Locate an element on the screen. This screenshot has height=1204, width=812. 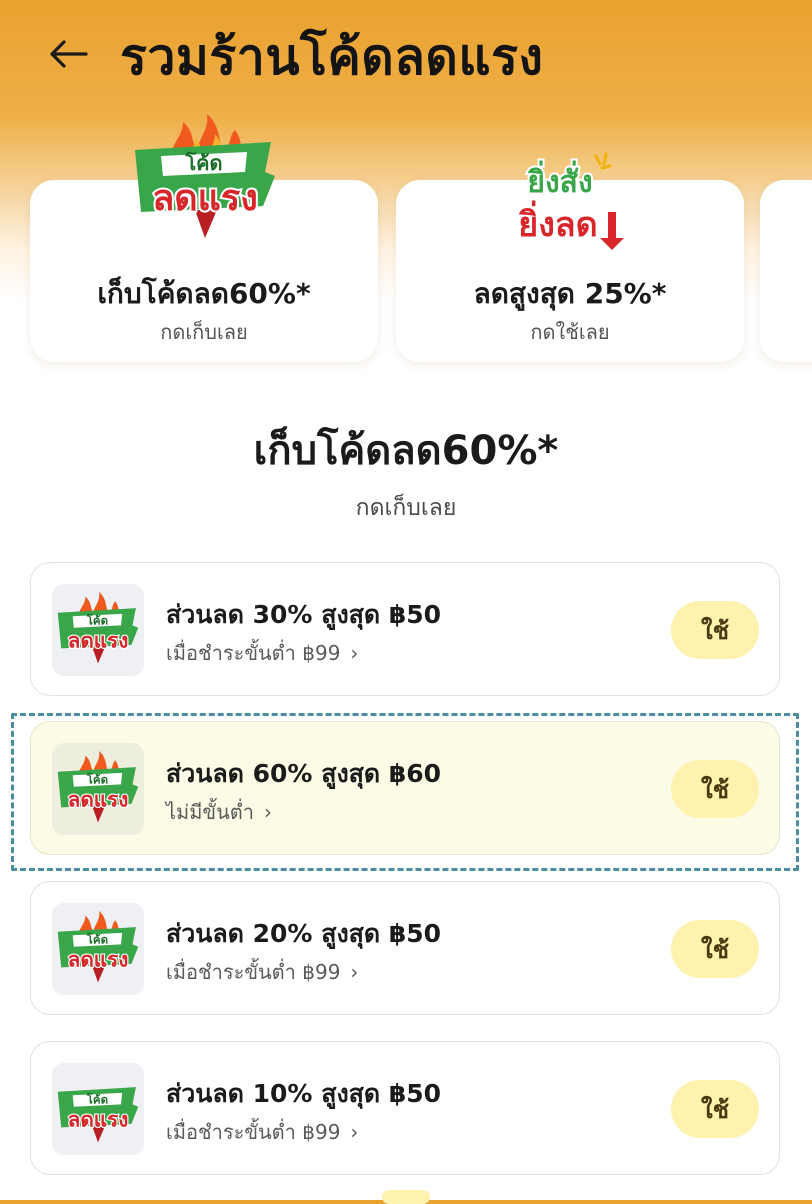
voucher-condition-text: ไม่มีขั้นต่ำ is located at coordinates (210, 812).